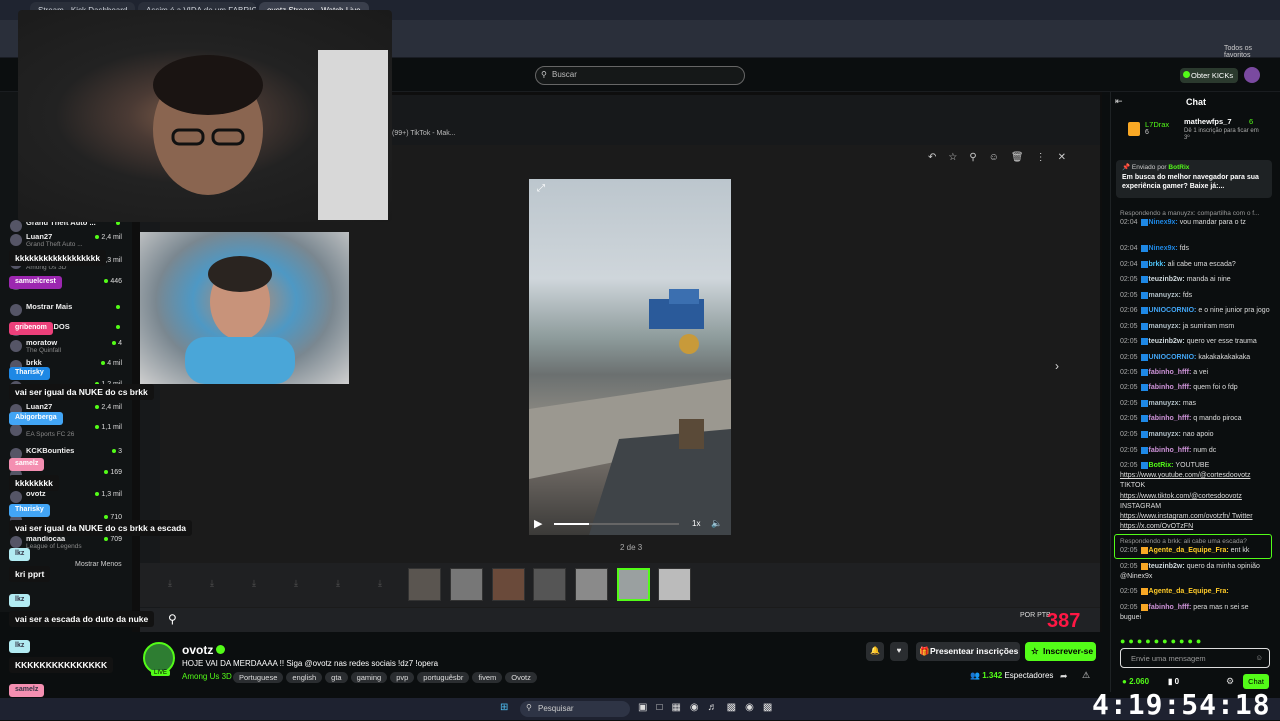  What do you see at coordinates (402, 677) in the screenshot?
I see `stream-tag: pvp` at bounding box center [402, 677].